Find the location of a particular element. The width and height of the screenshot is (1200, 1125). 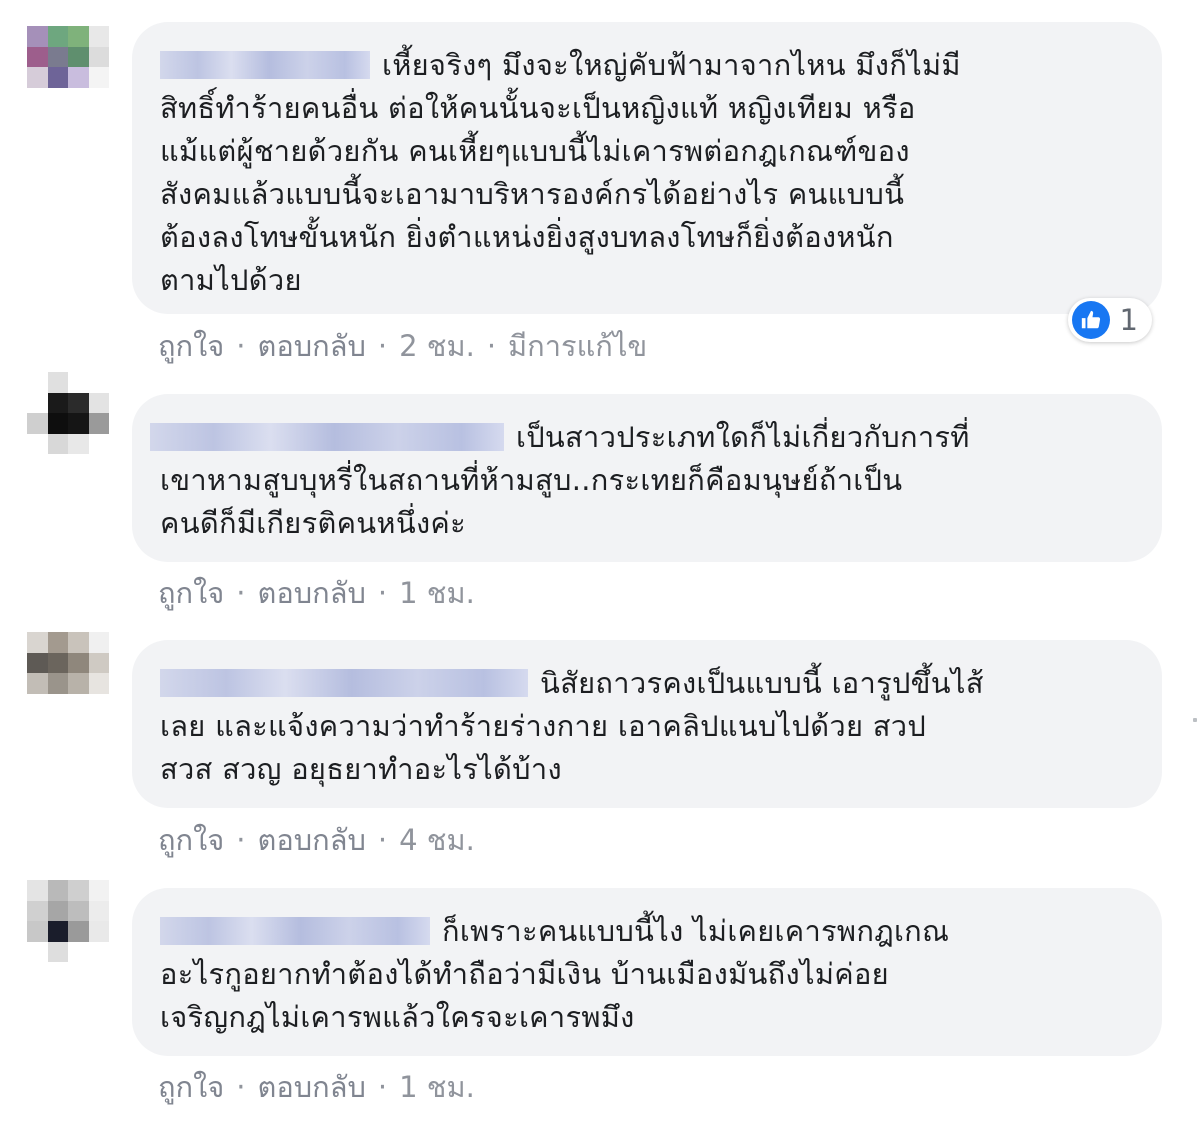

comment-actions: ถูกใจ · ตอบกลับ · 4 ชม. is located at coordinates (316, 840).